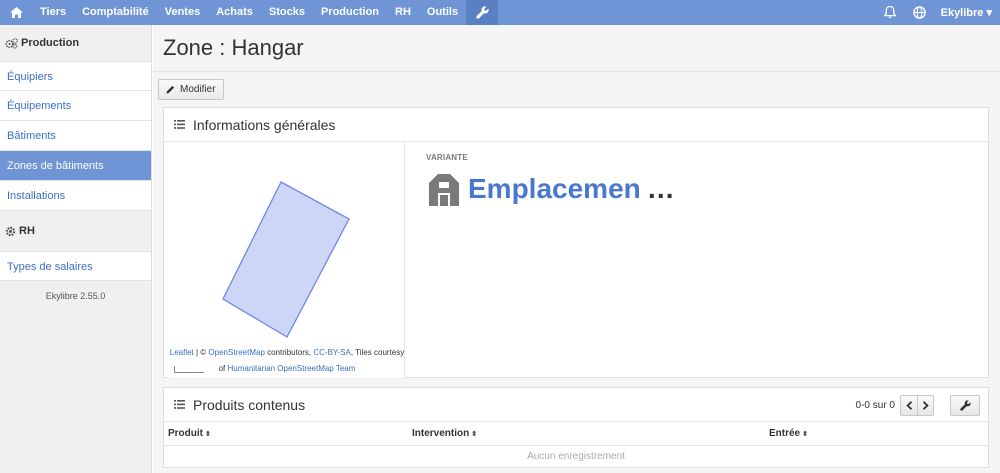  What do you see at coordinates (234, 12) in the screenshot?
I see `nav-achats: Achats` at bounding box center [234, 12].